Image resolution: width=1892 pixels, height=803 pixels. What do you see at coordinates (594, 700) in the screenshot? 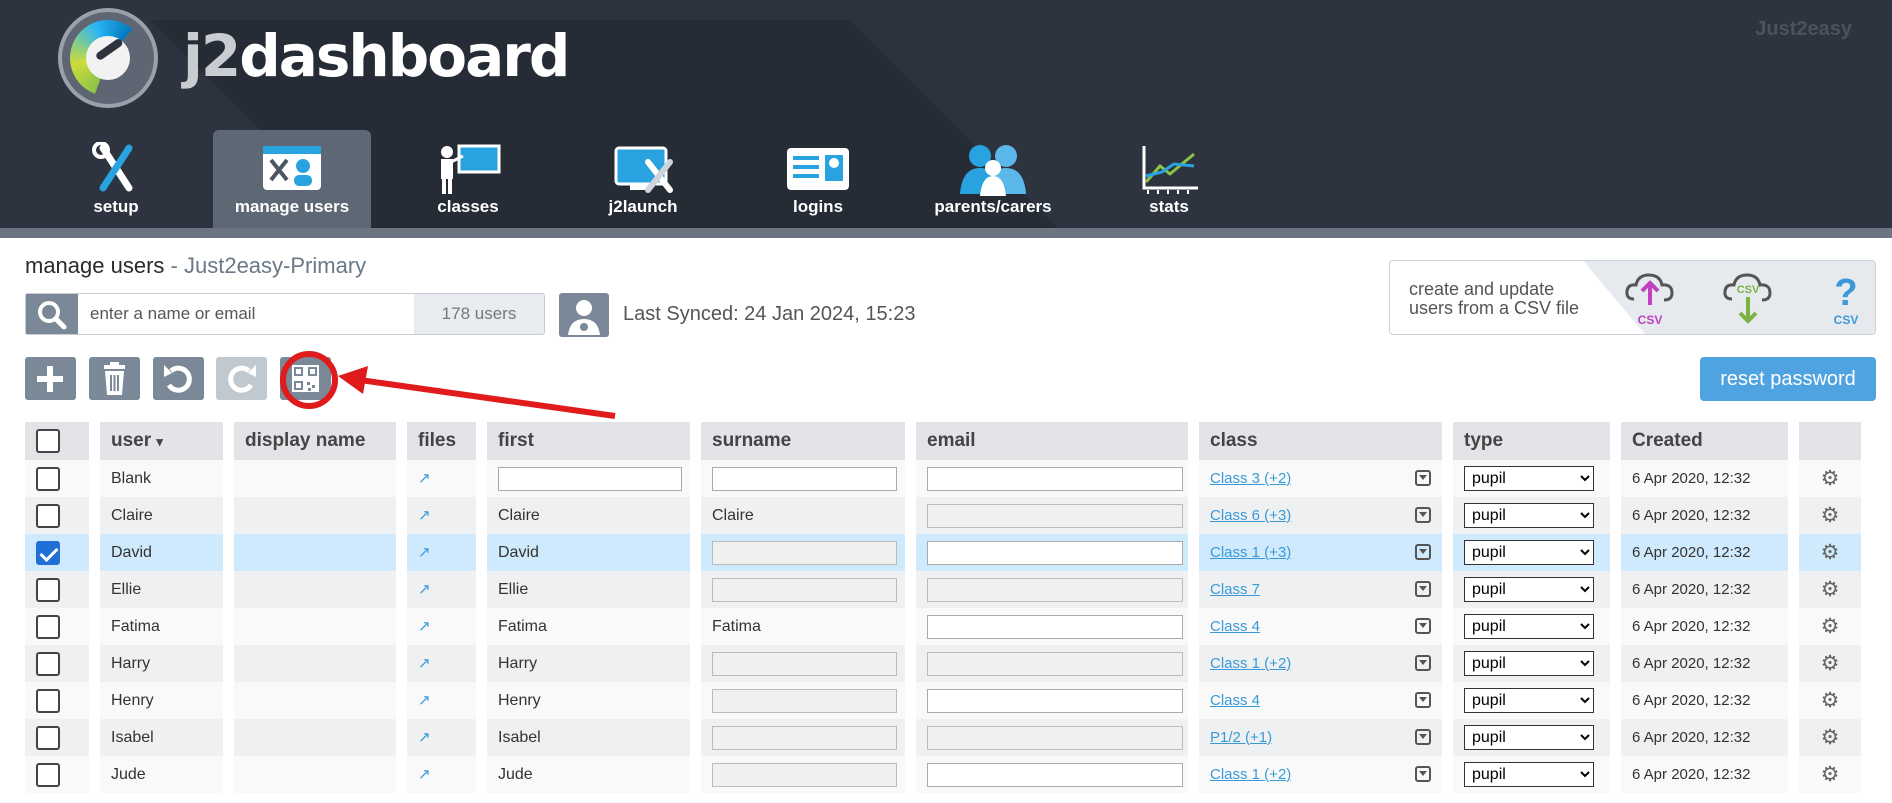
I see `first-cell: Henry` at bounding box center [594, 700].